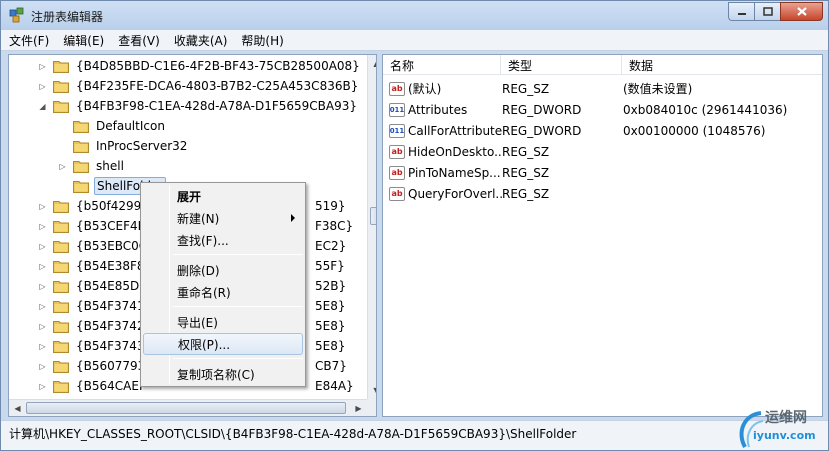 This screenshot has height=451, width=829. Describe the element at coordinates (397, 172) in the screenshot. I see `string-value-icon: ab` at that location.